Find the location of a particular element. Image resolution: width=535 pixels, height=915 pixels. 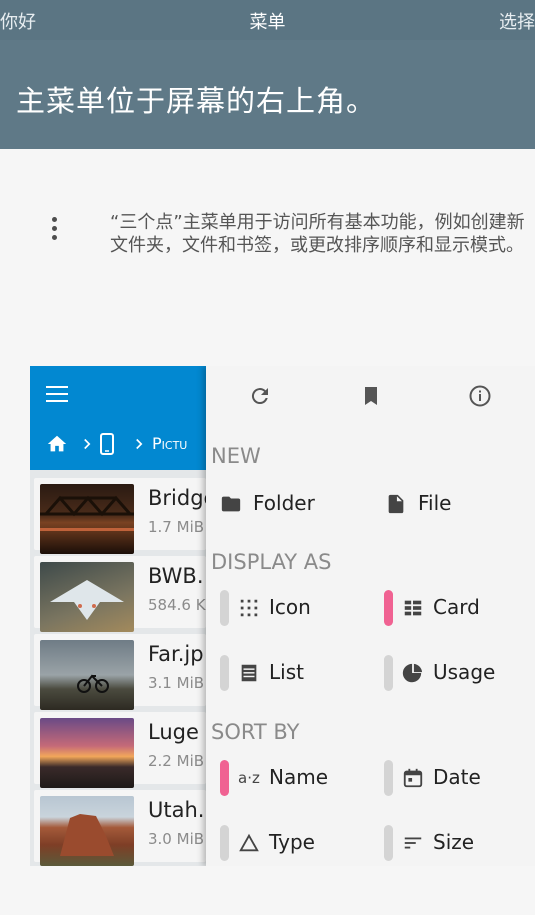

list-item: BWB. 584.6 K is located at coordinates (120, 594).